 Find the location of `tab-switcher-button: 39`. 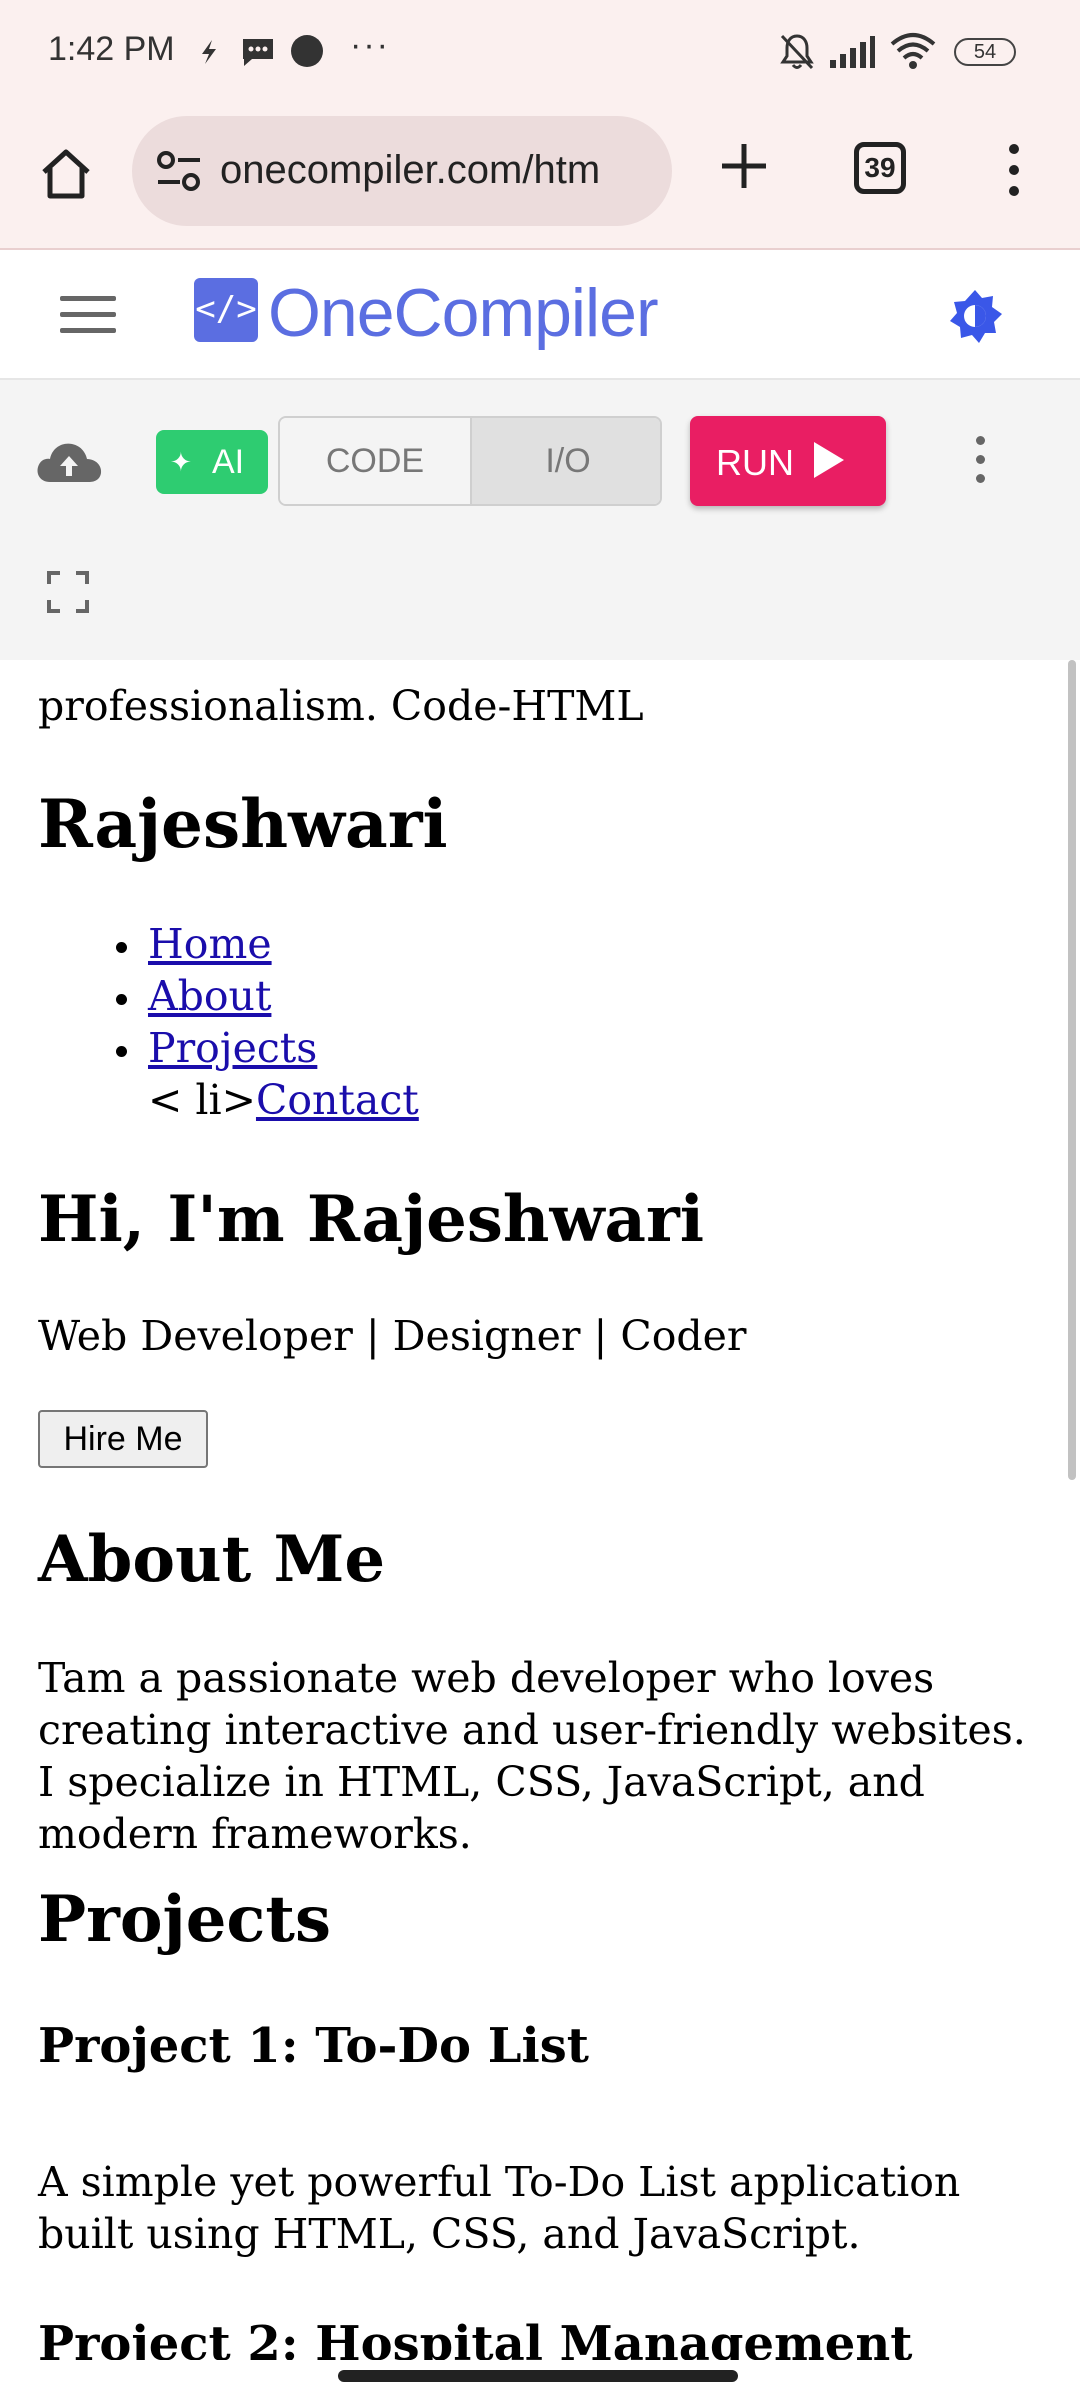

tab-switcher-button: 39 is located at coordinates (880, 168).